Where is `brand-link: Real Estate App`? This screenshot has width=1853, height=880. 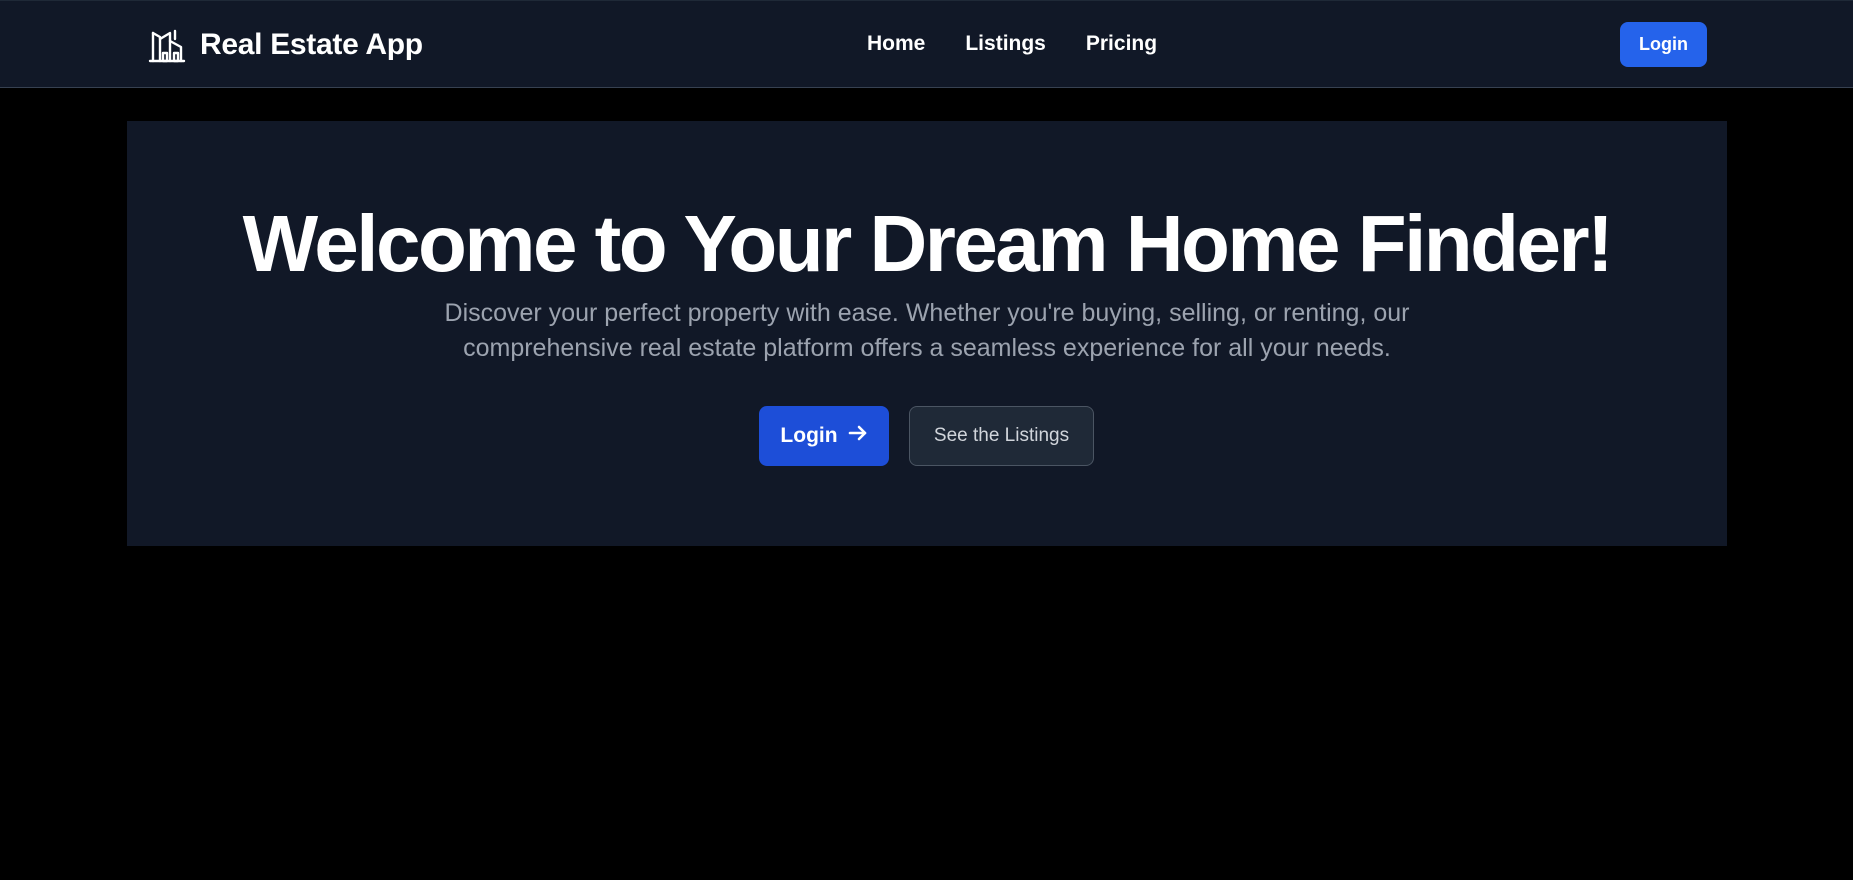 brand-link: Real Estate App is located at coordinates (285, 45).